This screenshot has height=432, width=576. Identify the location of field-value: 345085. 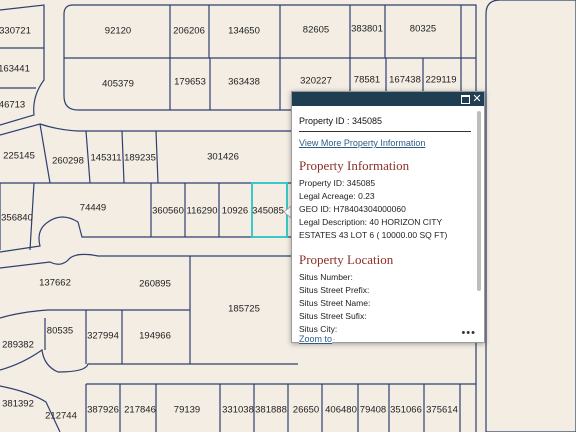
(361, 183).